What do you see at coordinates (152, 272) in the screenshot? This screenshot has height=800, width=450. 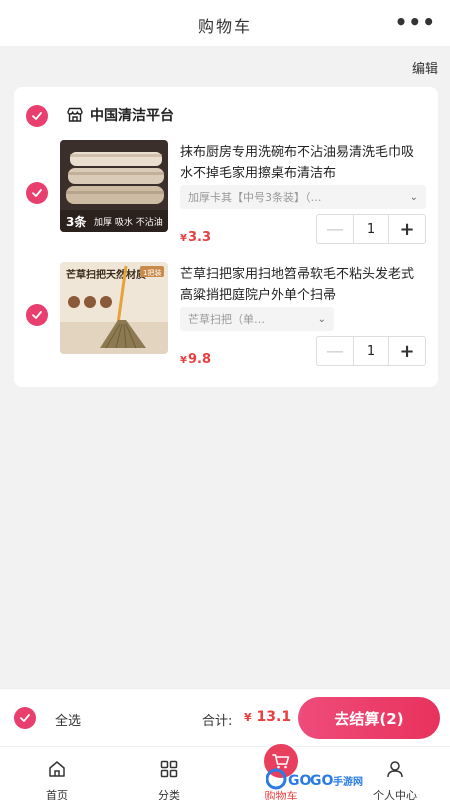 I see `thumb-tag: 1把装` at bounding box center [152, 272].